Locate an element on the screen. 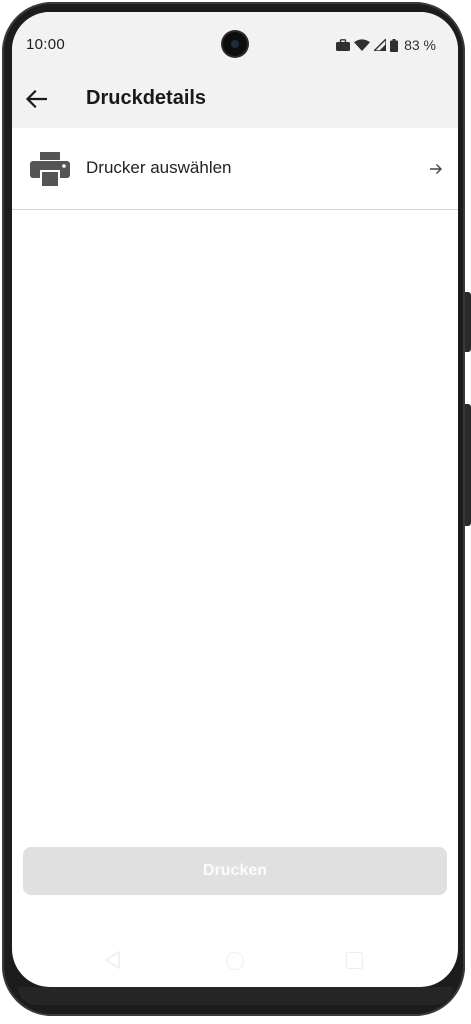 The width and height of the screenshot is (471, 1024). select-printer-label: Drucker auswählen is located at coordinates (159, 167).